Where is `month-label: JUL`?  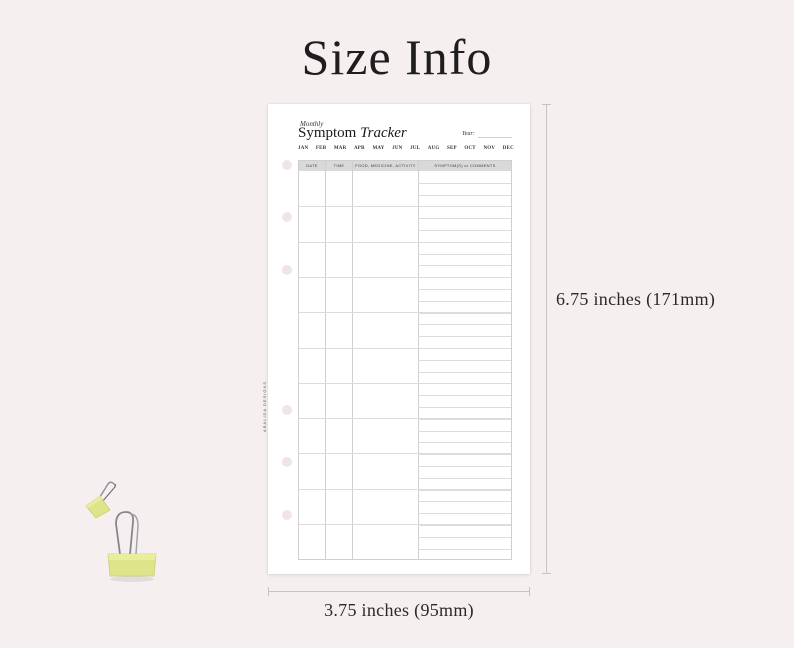 month-label: JUL is located at coordinates (415, 148).